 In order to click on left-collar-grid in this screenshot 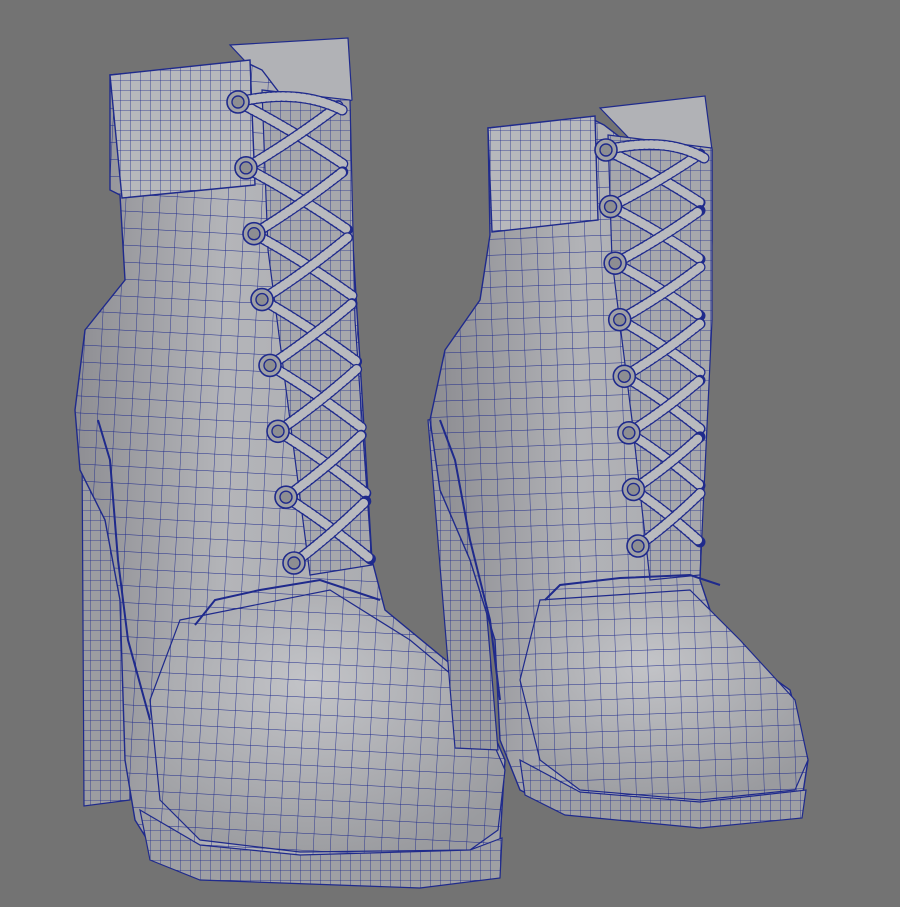, I will do `click(182, 129)`.